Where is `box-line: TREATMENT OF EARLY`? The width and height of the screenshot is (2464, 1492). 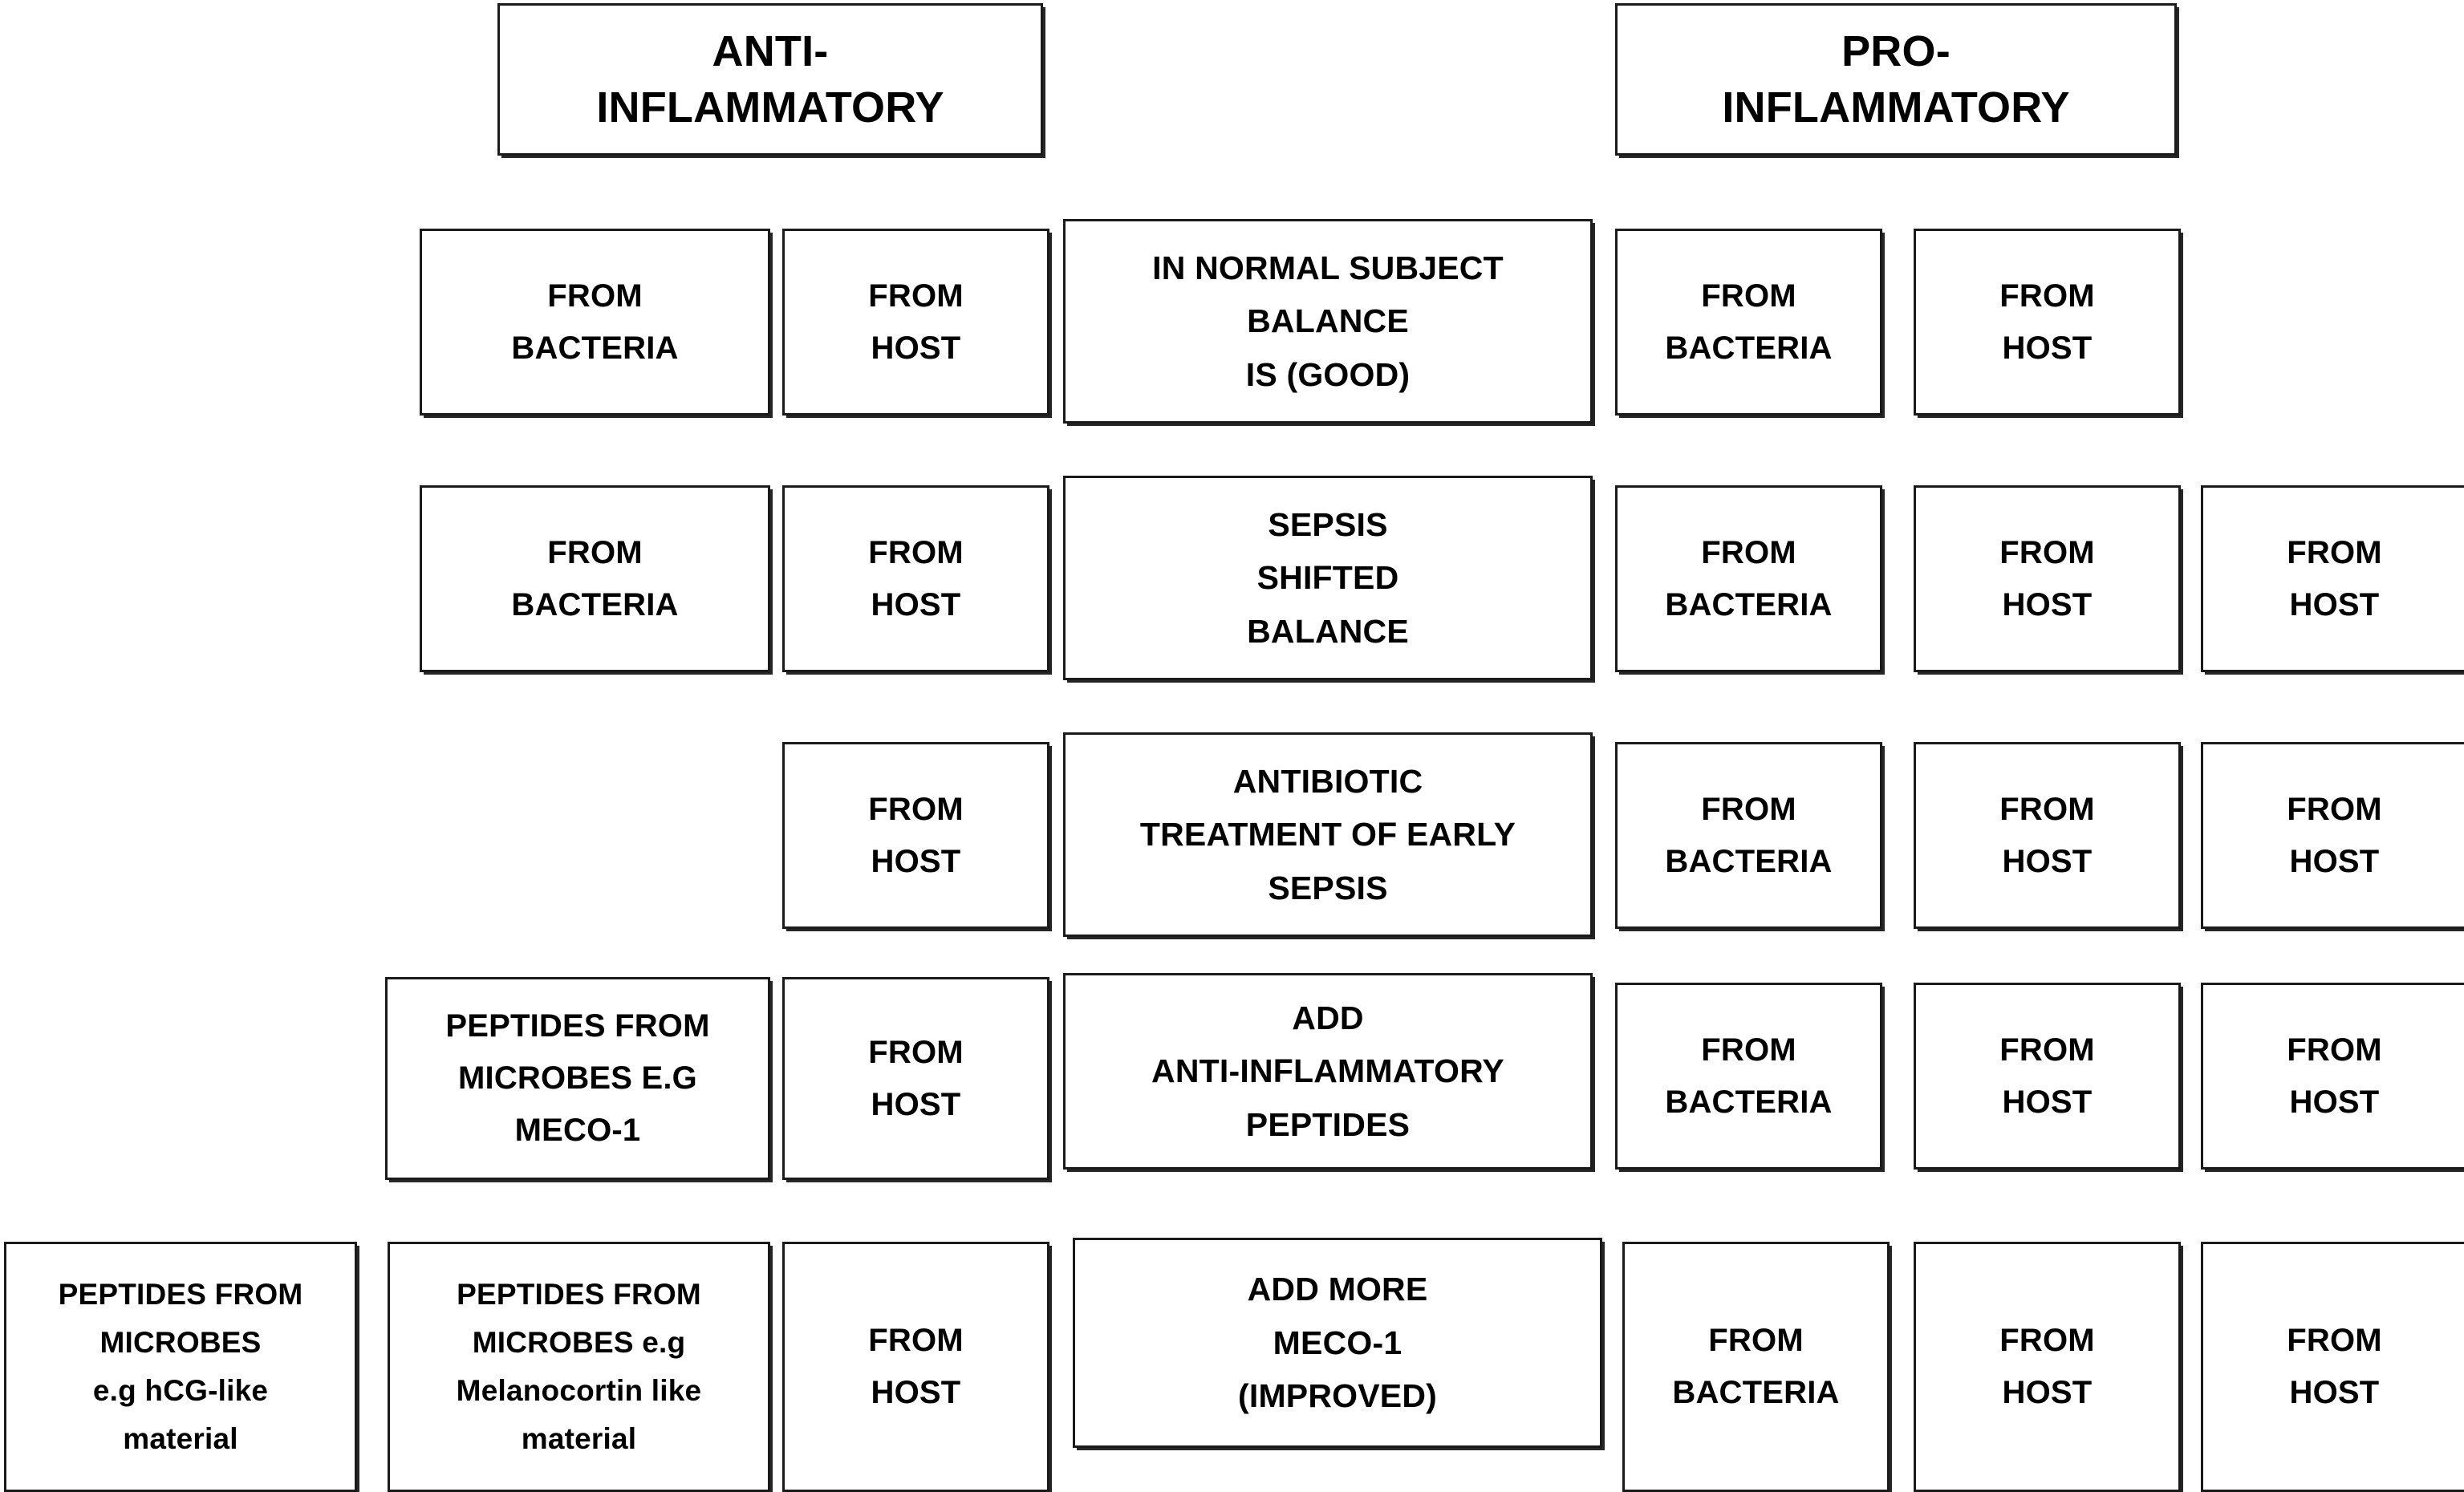 box-line: TREATMENT OF EARLY is located at coordinates (1327, 834).